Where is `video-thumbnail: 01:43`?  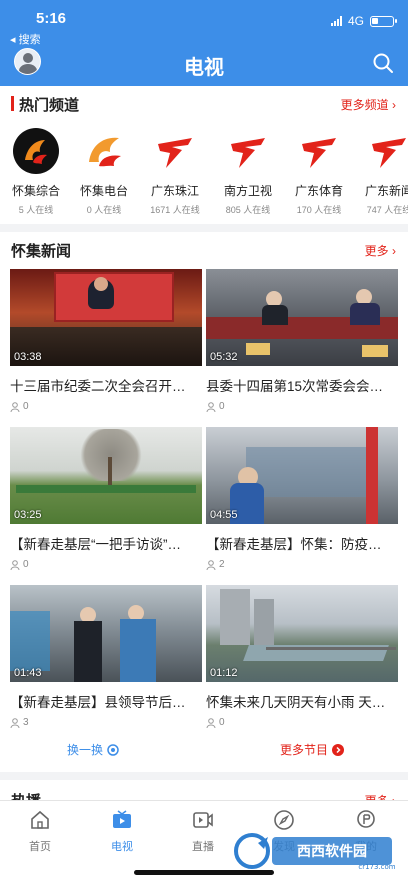
video-thumbnail: 01:43 is located at coordinates (106, 633).